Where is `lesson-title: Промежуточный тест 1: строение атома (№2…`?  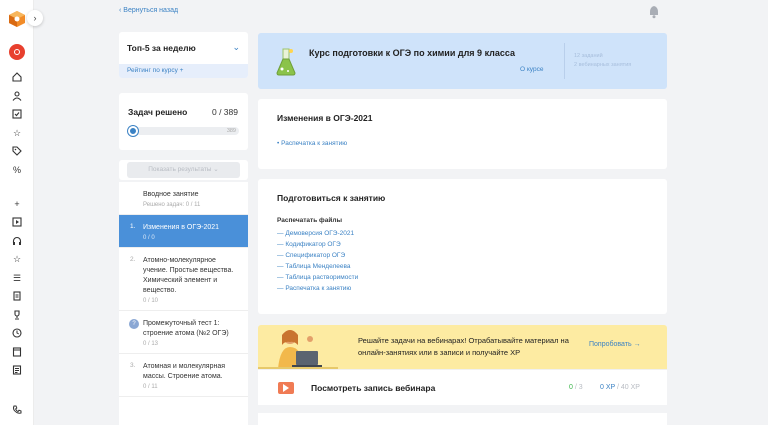 lesson-title: Промежуточный тест 1: строение атома (№2… is located at coordinates (186, 328).